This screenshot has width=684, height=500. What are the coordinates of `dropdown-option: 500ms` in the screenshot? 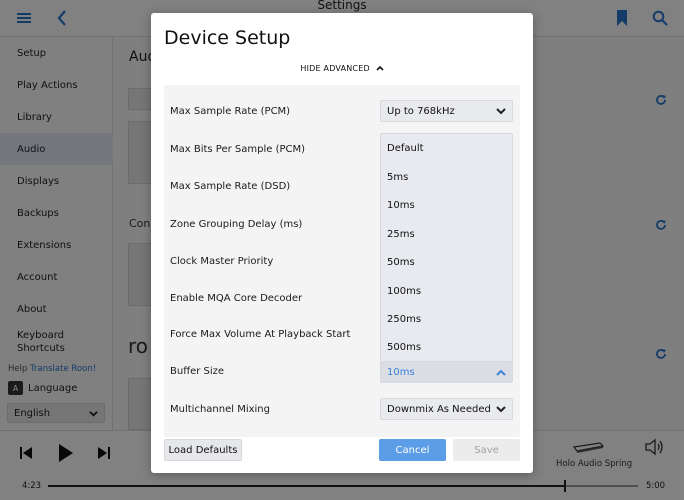 It's located at (404, 347).